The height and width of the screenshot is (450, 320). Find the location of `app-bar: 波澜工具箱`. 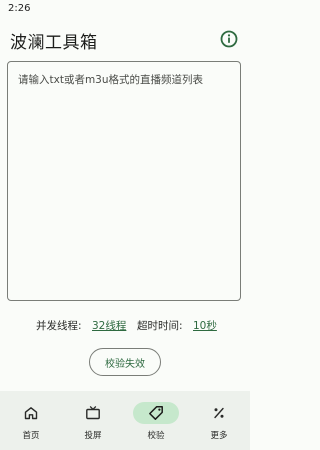

app-bar: 波澜工具箱 is located at coordinates (125, 40).